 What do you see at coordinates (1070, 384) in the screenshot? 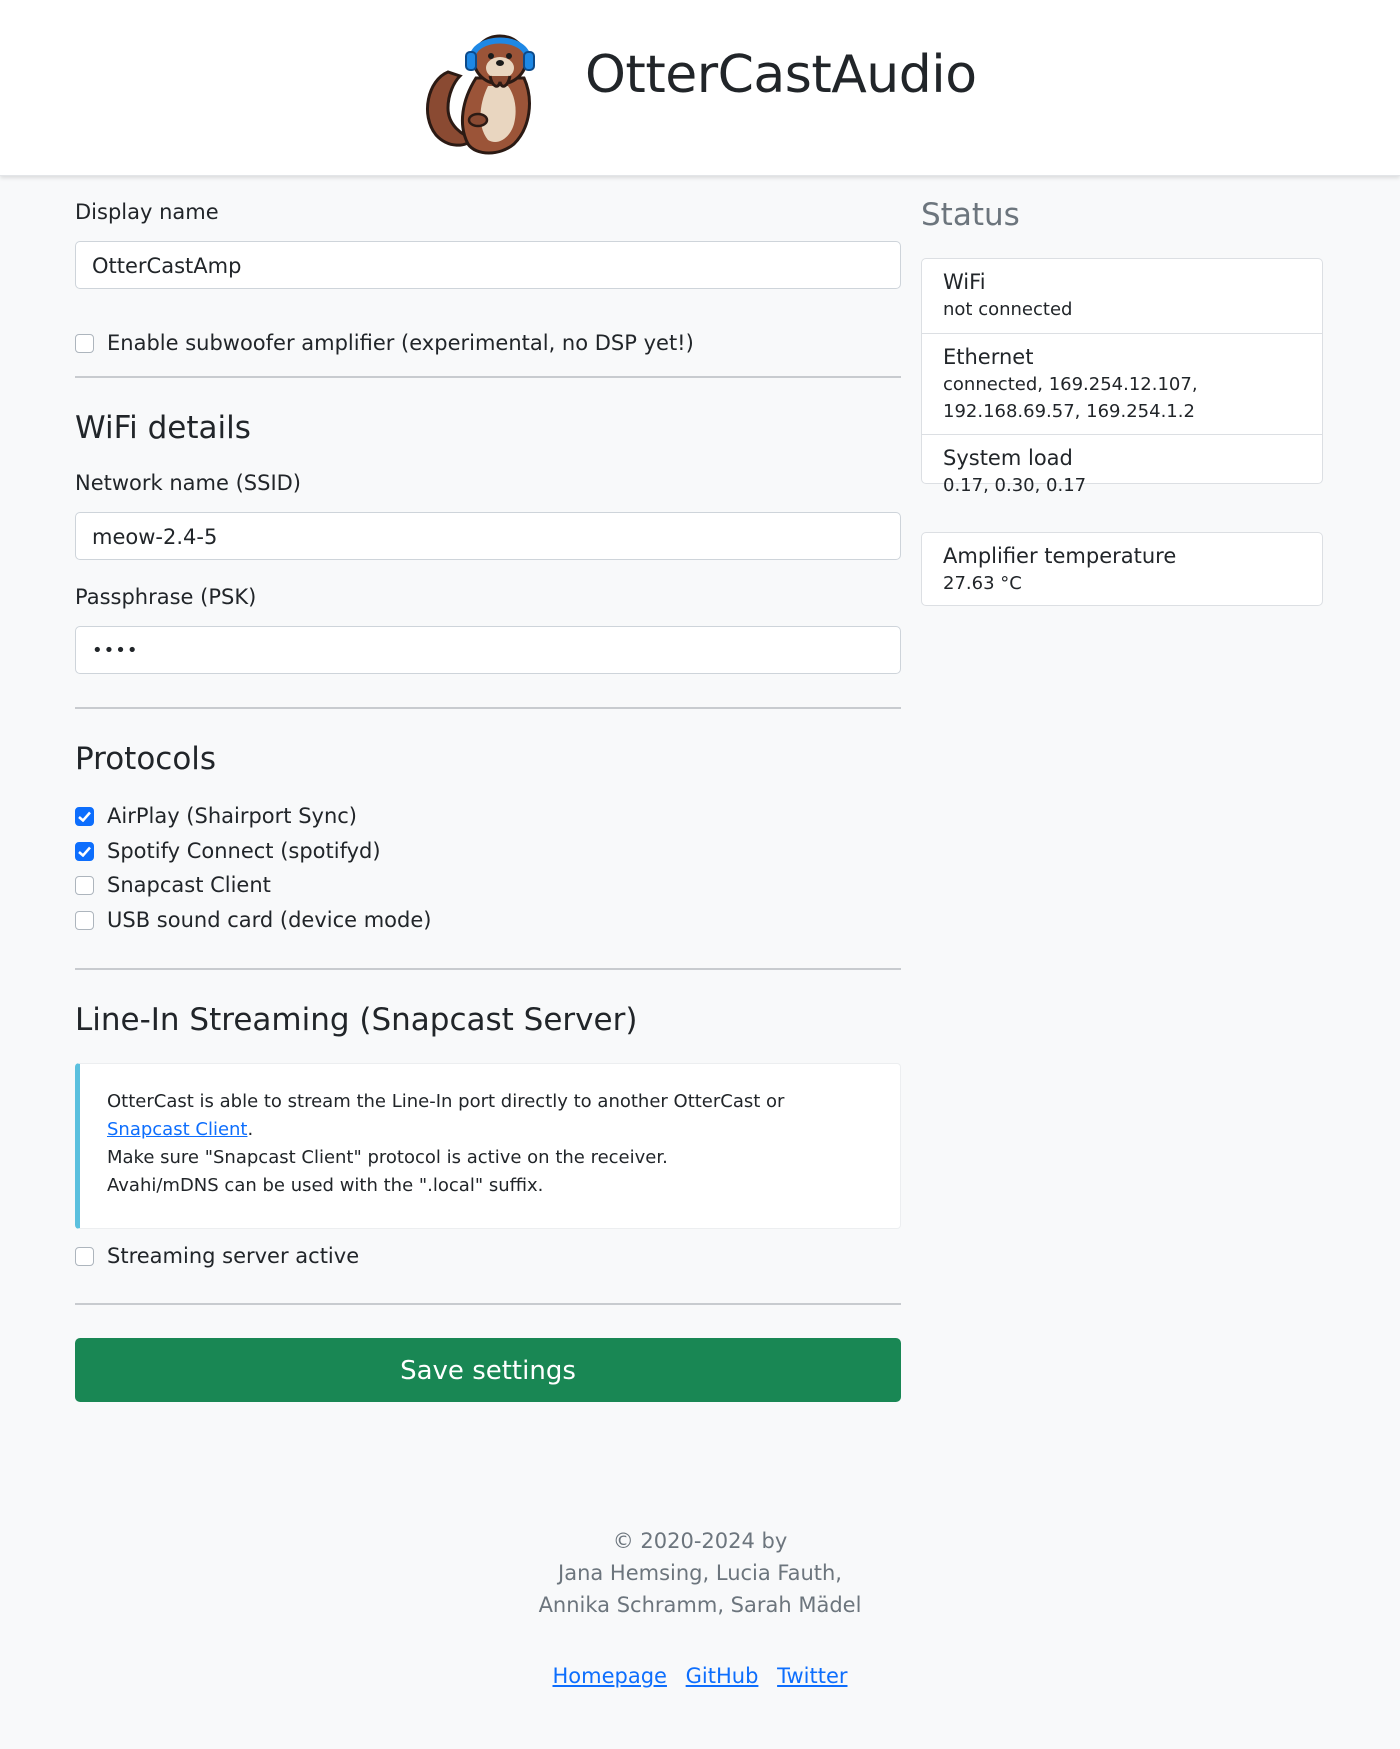
I see `ethernet-status-value: connected, 169.254.12.107,` at bounding box center [1070, 384].